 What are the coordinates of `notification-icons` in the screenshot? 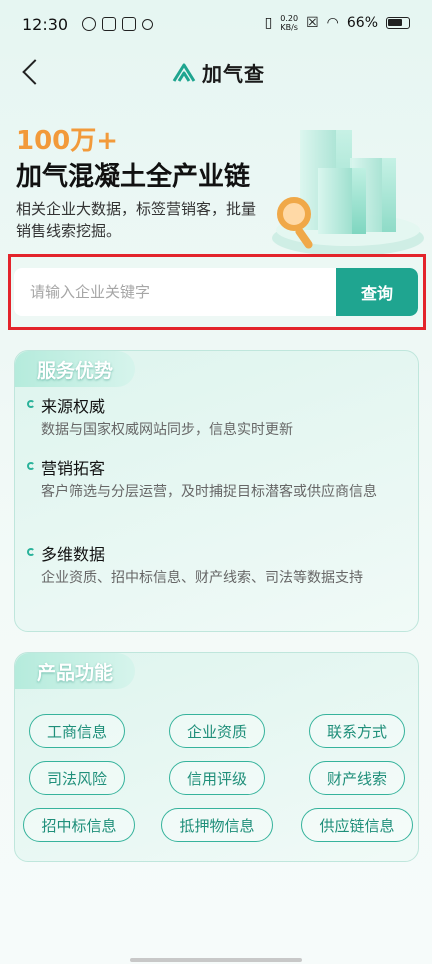 It's located at (117, 24).